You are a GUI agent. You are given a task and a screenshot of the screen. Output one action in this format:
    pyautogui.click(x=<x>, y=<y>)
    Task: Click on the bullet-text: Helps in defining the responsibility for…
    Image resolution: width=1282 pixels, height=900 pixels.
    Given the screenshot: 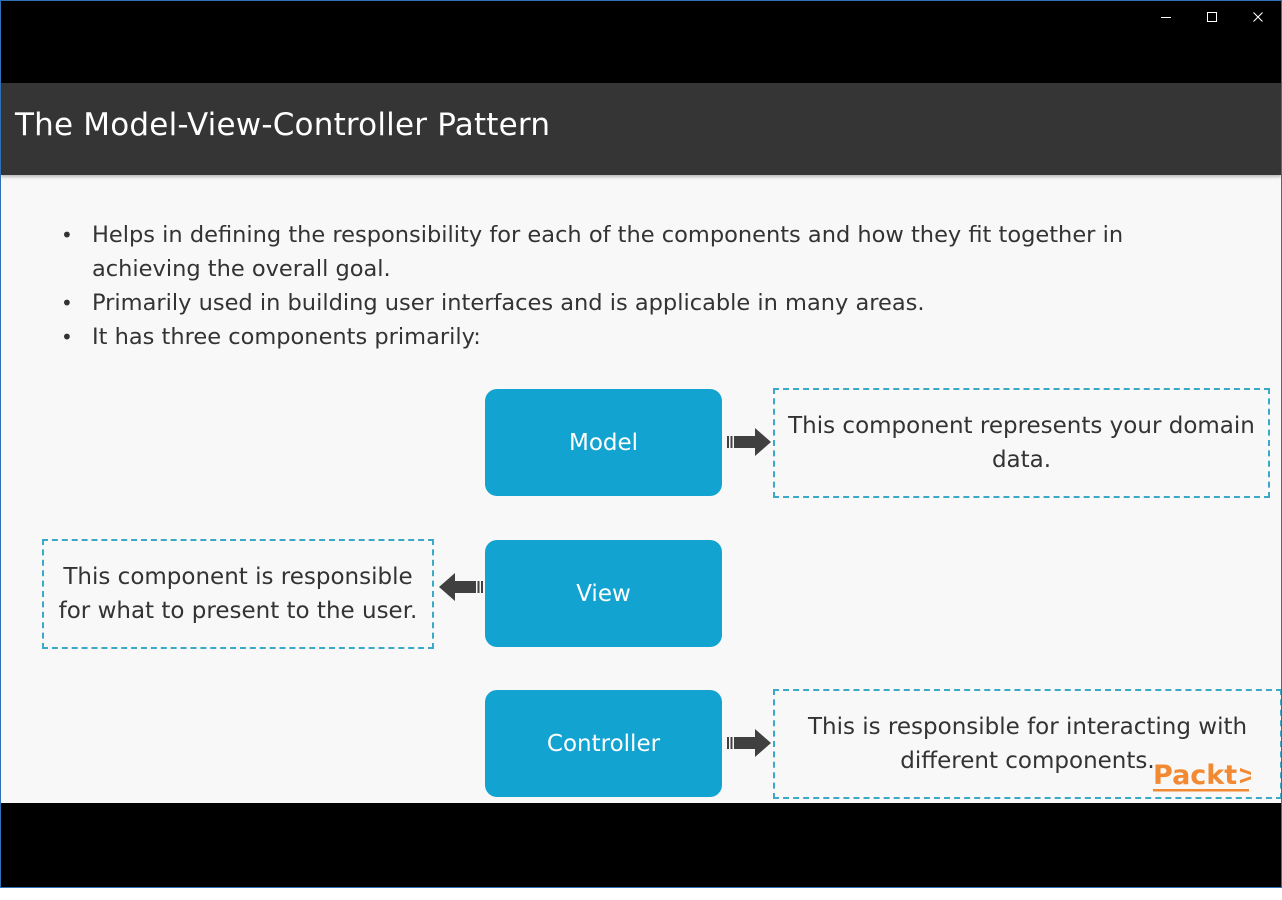 What is the action you would take?
    pyautogui.click(x=608, y=252)
    